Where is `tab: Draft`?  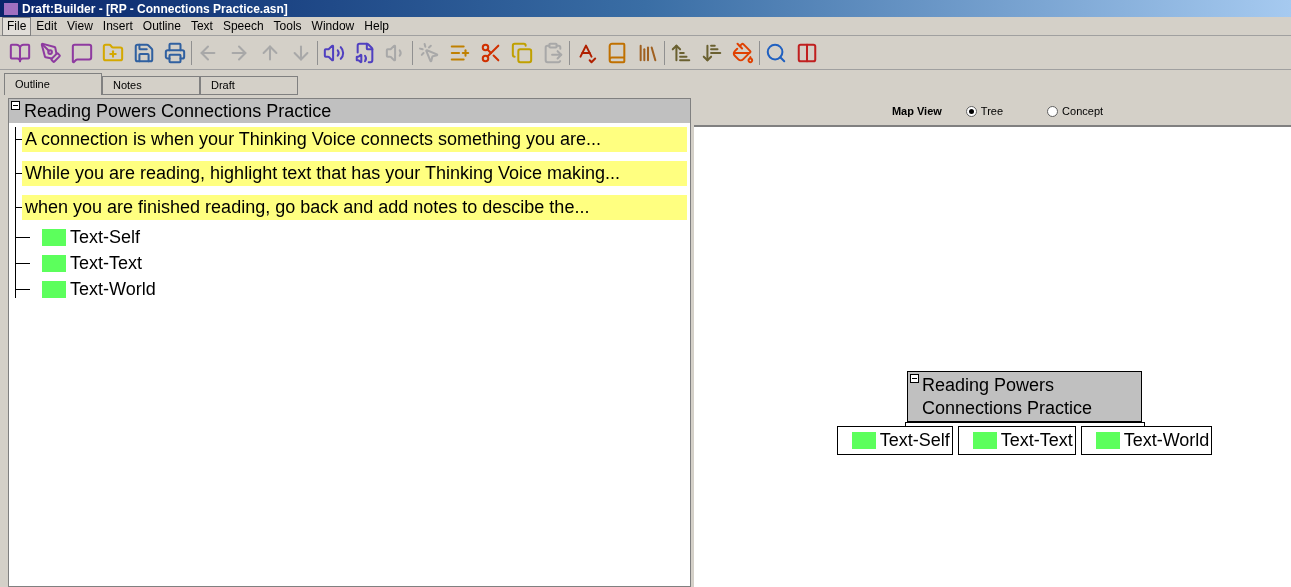 tab: Draft is located at coordinates (249, 85).